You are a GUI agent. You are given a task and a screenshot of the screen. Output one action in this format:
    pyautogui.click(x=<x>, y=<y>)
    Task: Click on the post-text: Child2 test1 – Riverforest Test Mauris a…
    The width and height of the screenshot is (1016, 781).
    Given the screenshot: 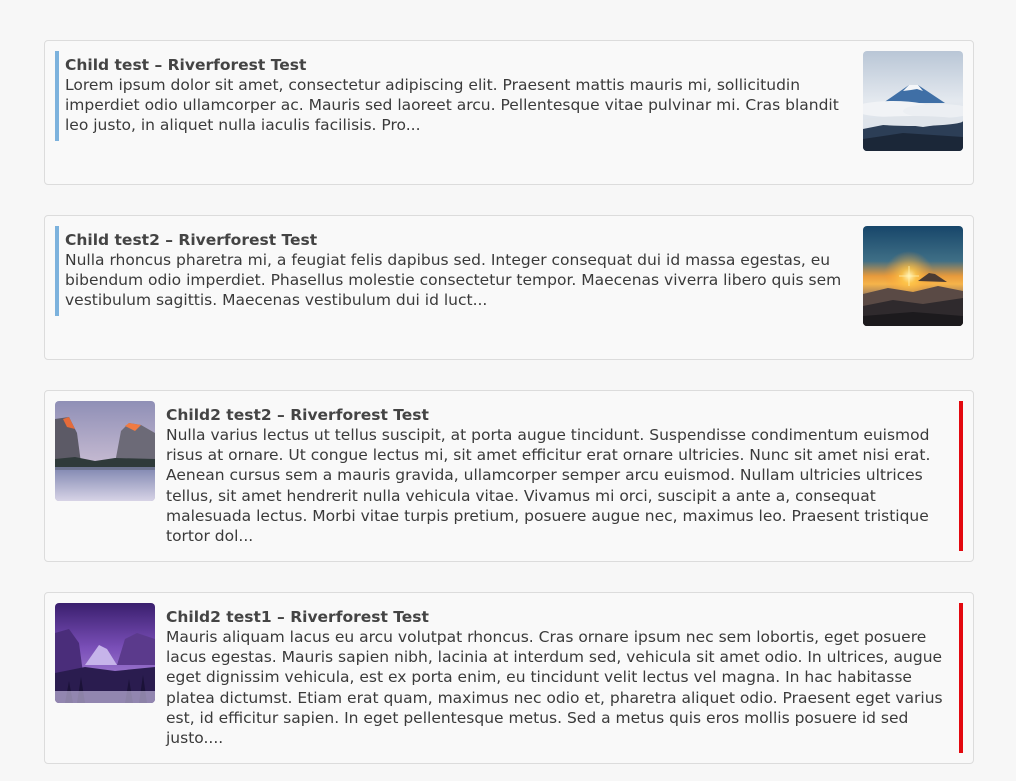 What is the action you would take?
    pyautogui.click(x=558, y=677)
    